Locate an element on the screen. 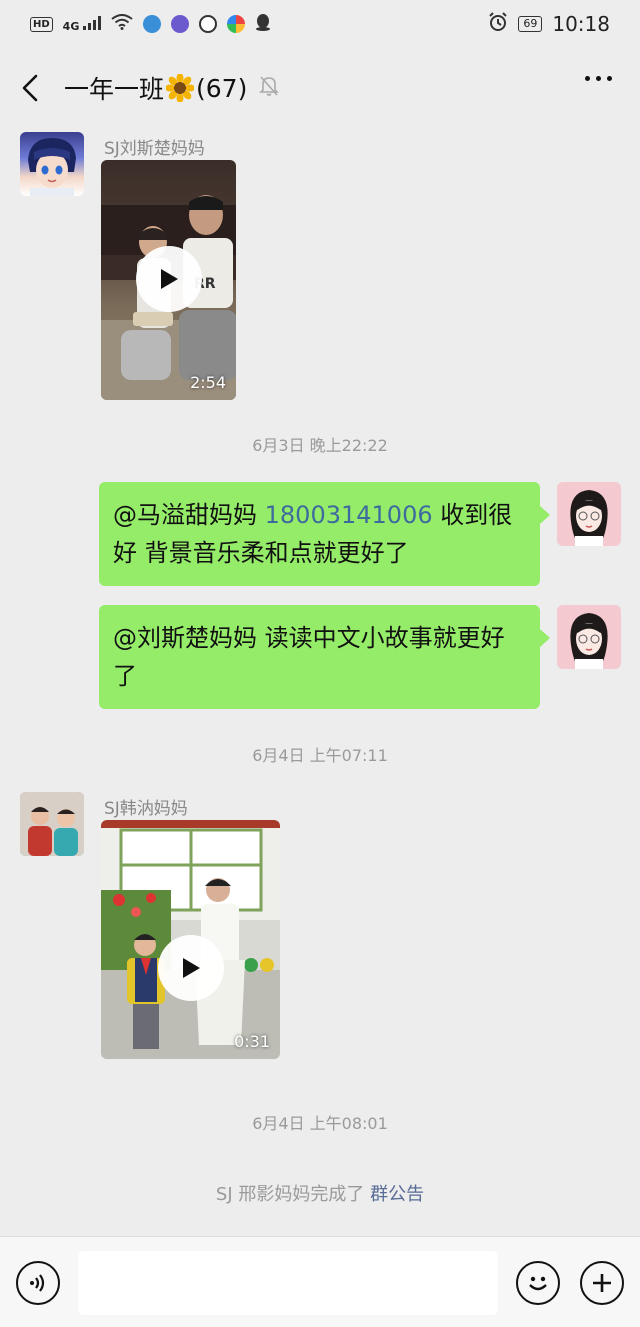  input-bar is located at coordinates (320, 1281).